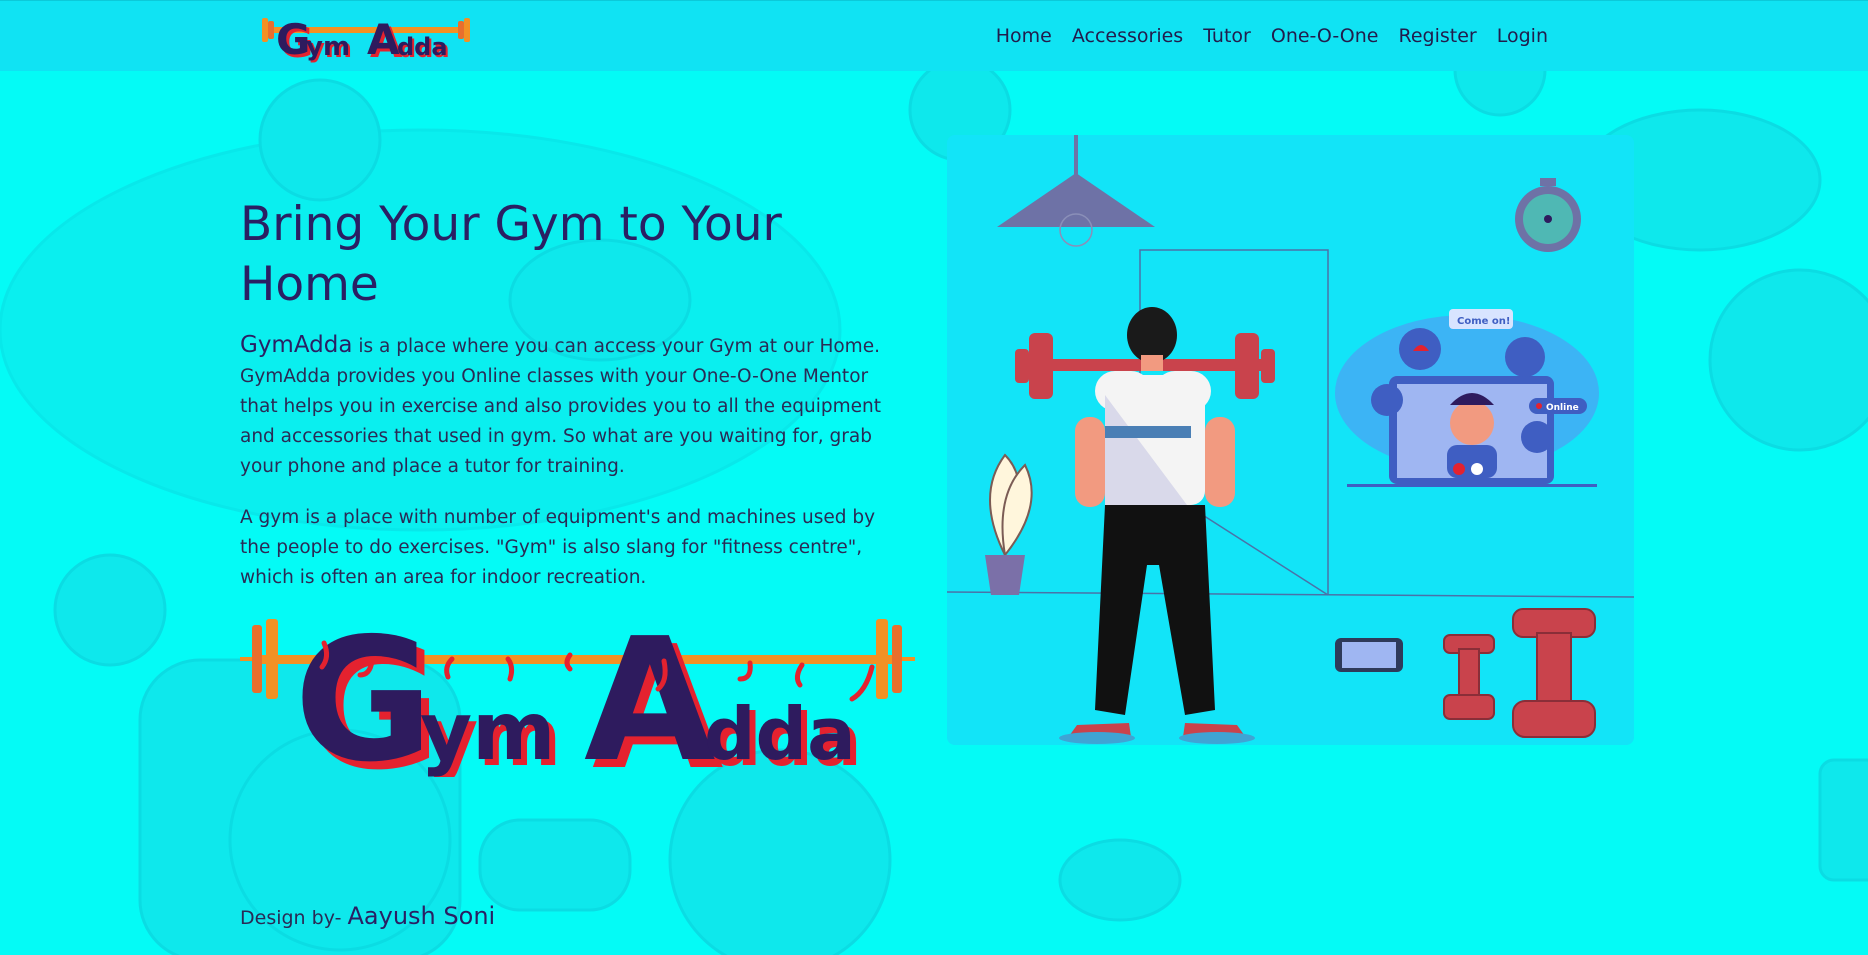  Describe the element at coordinates (1024, 36) in the screenshot. I see `nav-home: Home` at that location.